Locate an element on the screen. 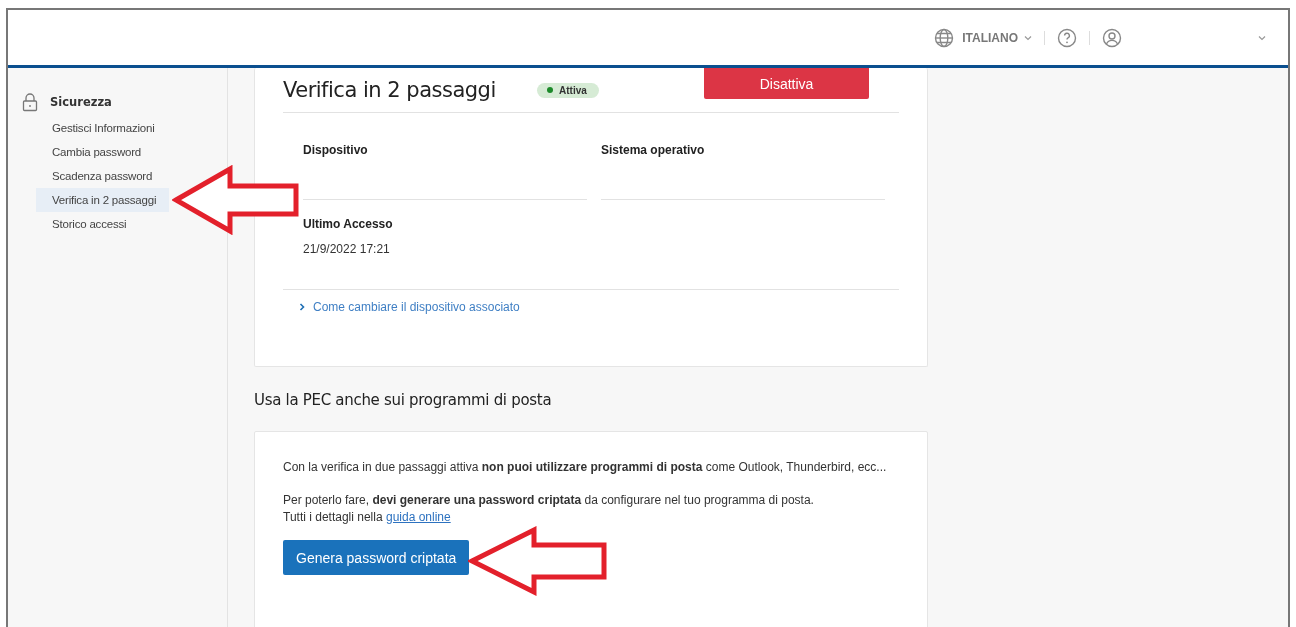 The image size is (1296, 627). sidebar-item: Storico accessi is located at coordinates (102, 224).